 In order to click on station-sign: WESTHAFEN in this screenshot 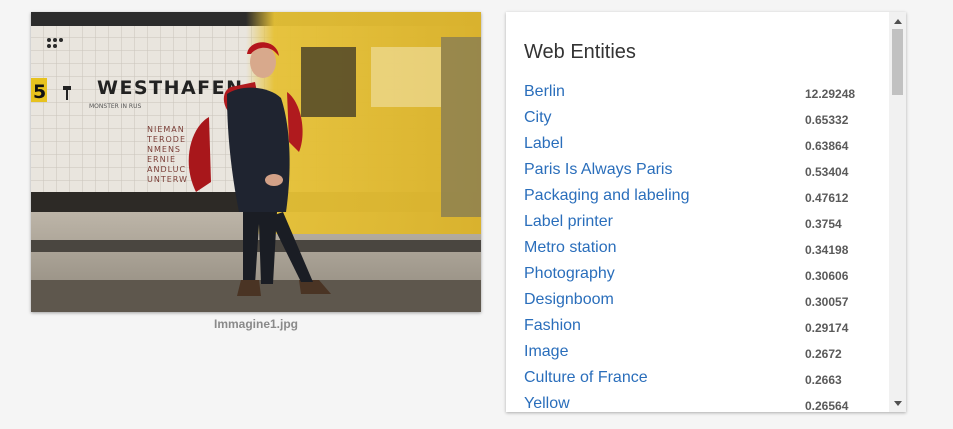, I will do `click(170, 88)`.